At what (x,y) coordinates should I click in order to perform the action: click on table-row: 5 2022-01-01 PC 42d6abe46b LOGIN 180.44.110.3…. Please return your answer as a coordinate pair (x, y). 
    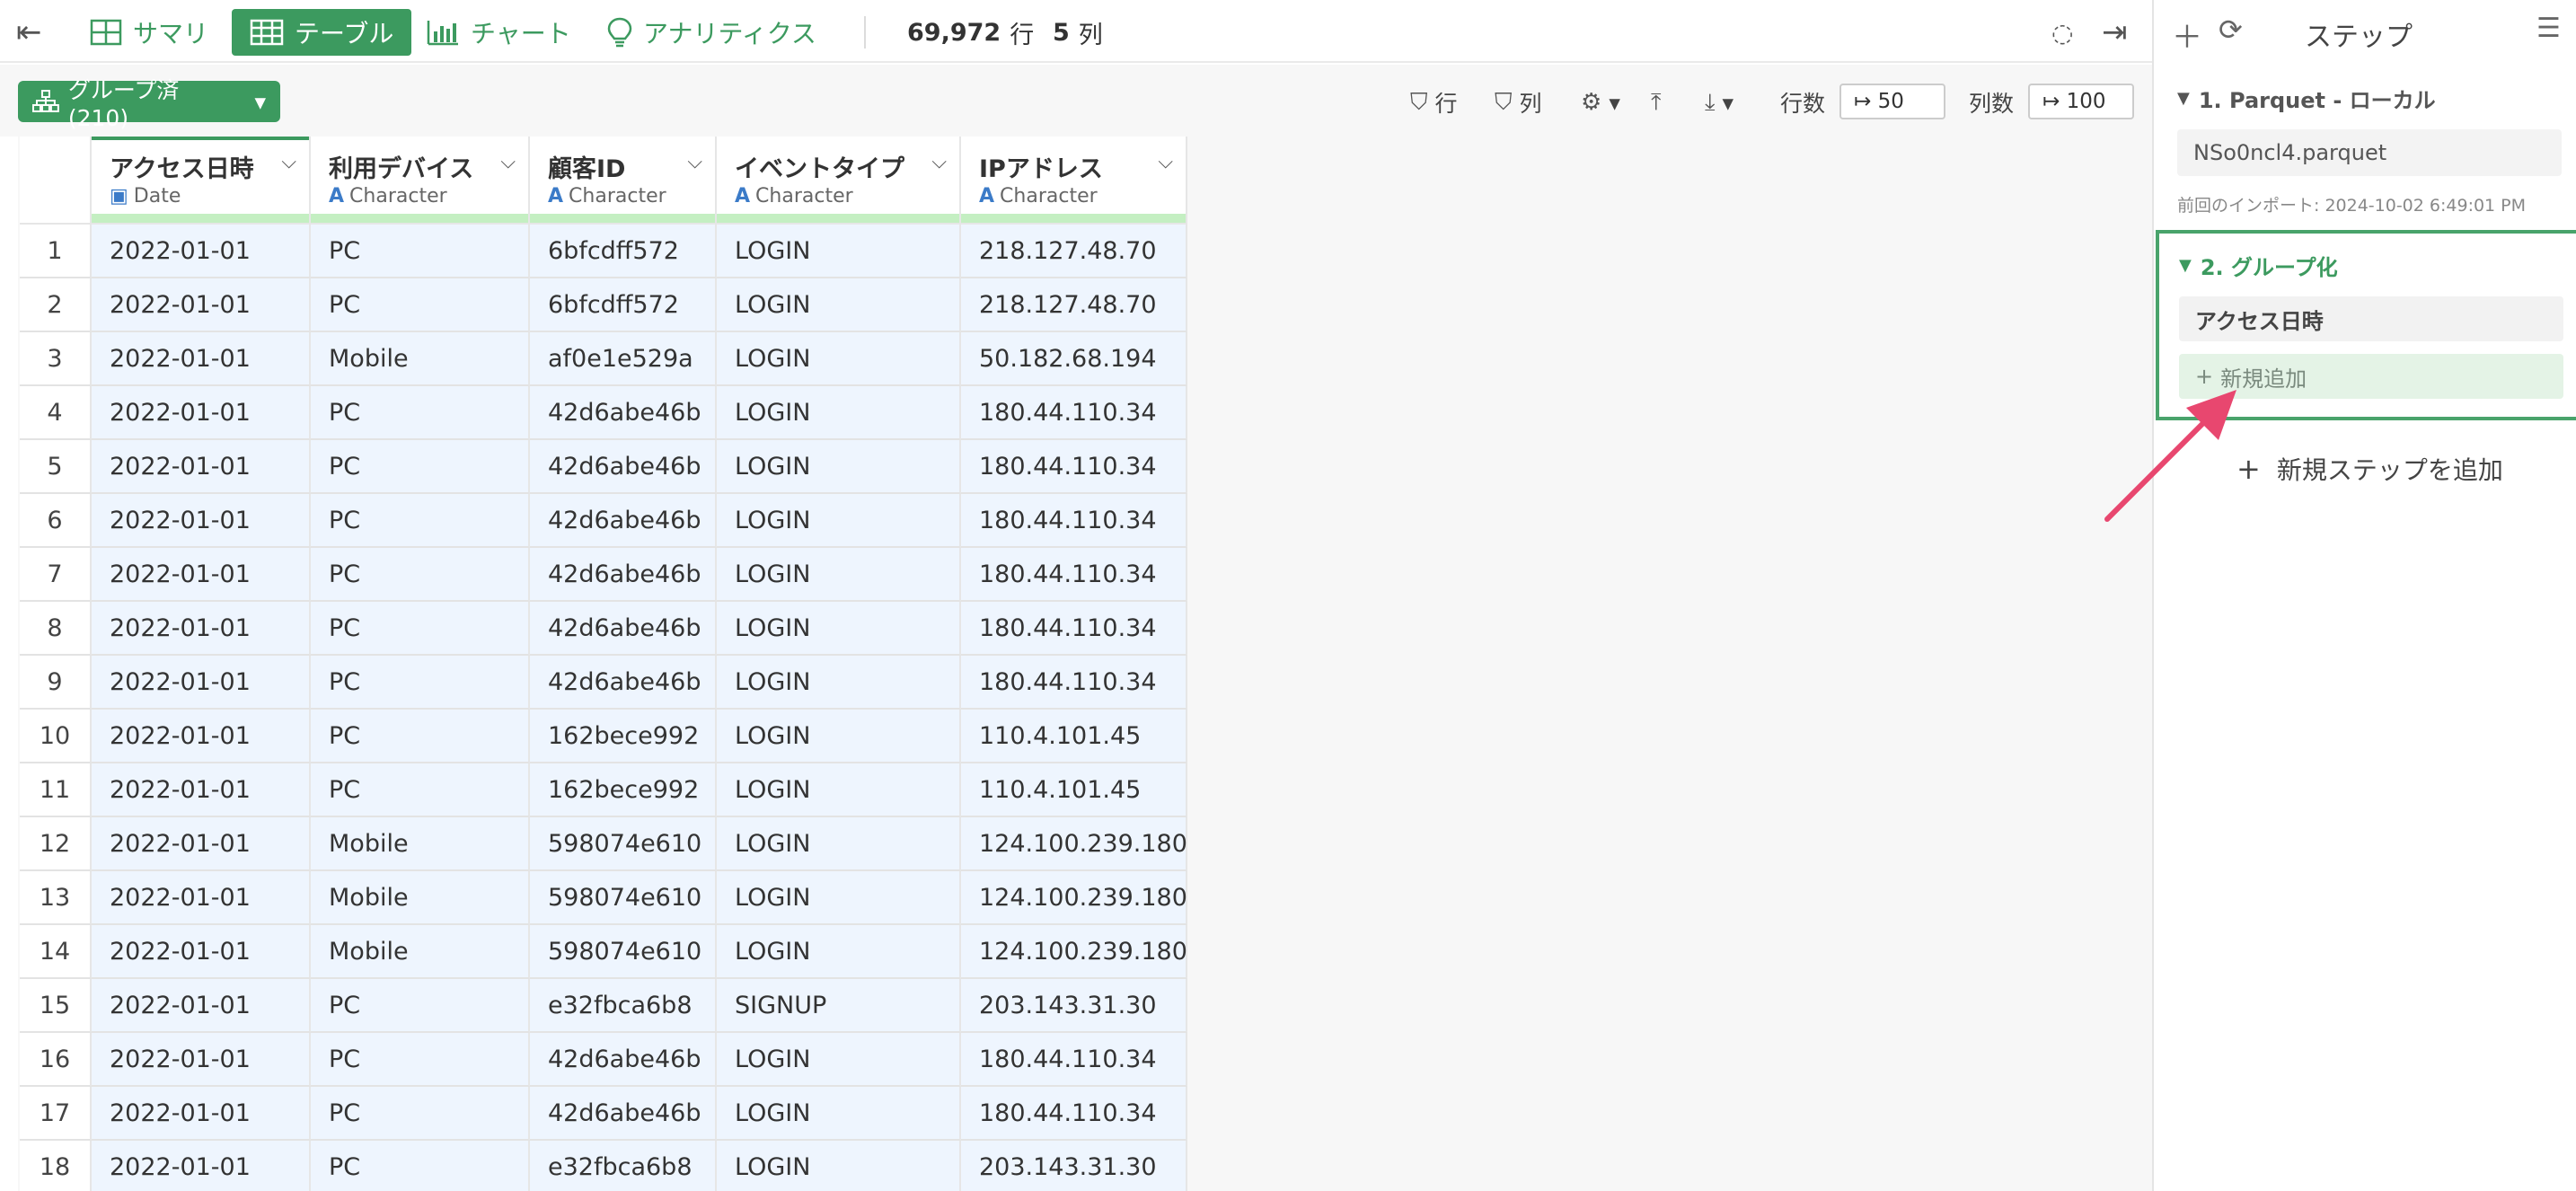
    Looking at the image, I should click on (603, 467).